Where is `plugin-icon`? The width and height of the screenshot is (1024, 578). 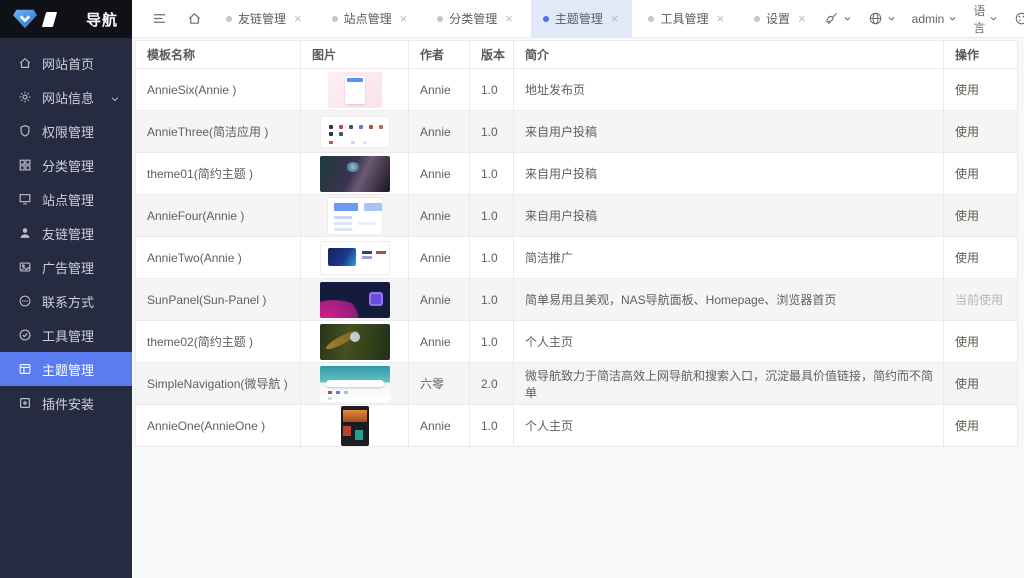
plugin-icon is located at coordinates (25, 403).